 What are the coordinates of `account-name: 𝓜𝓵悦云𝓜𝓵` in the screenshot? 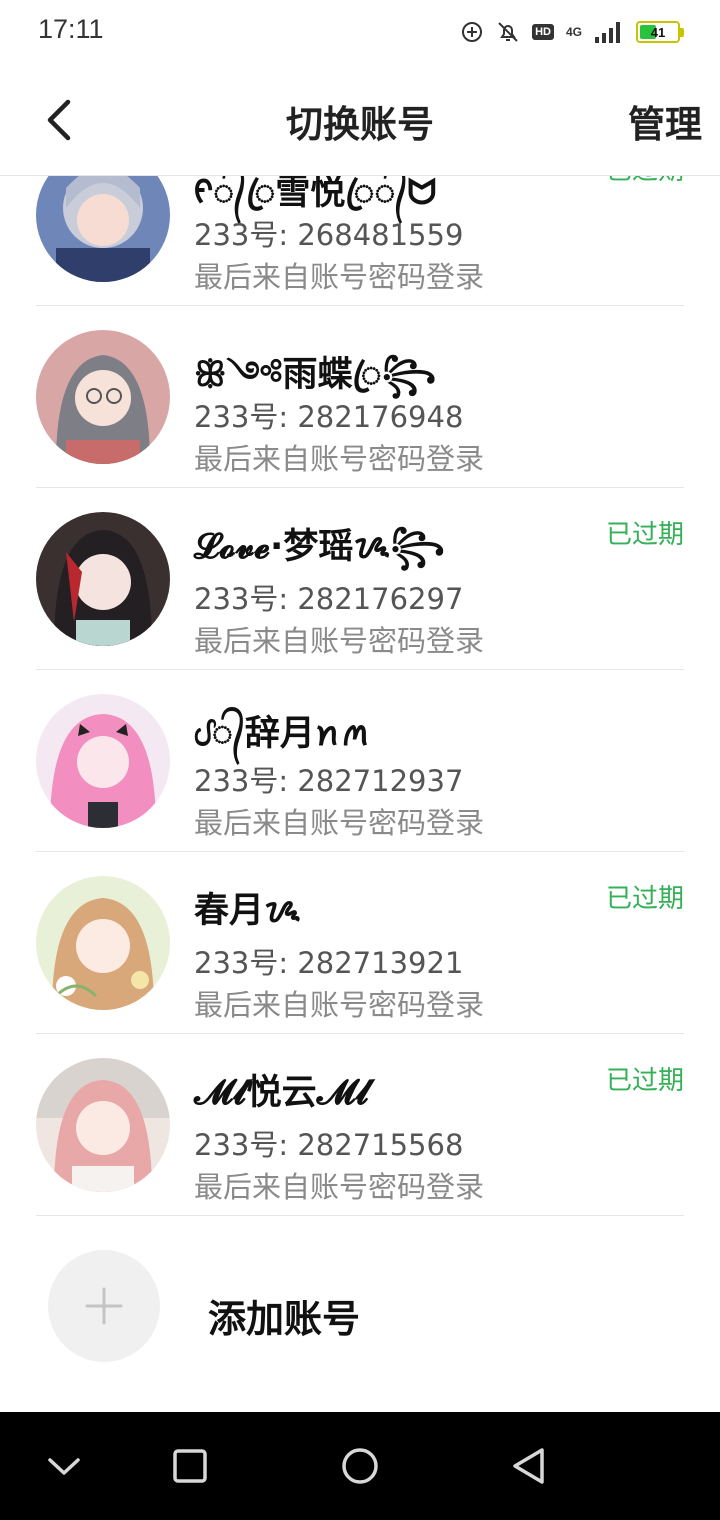 It's located at (282, 1093).